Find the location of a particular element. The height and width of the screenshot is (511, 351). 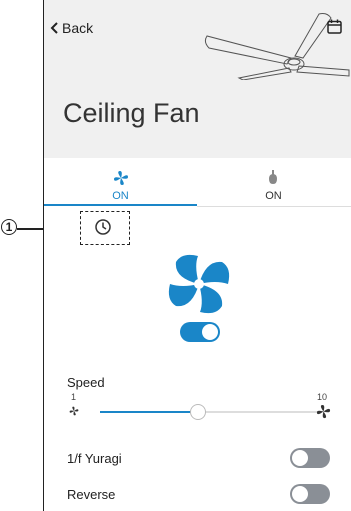

fan-power-toggle is located at coordinates (200, 332).